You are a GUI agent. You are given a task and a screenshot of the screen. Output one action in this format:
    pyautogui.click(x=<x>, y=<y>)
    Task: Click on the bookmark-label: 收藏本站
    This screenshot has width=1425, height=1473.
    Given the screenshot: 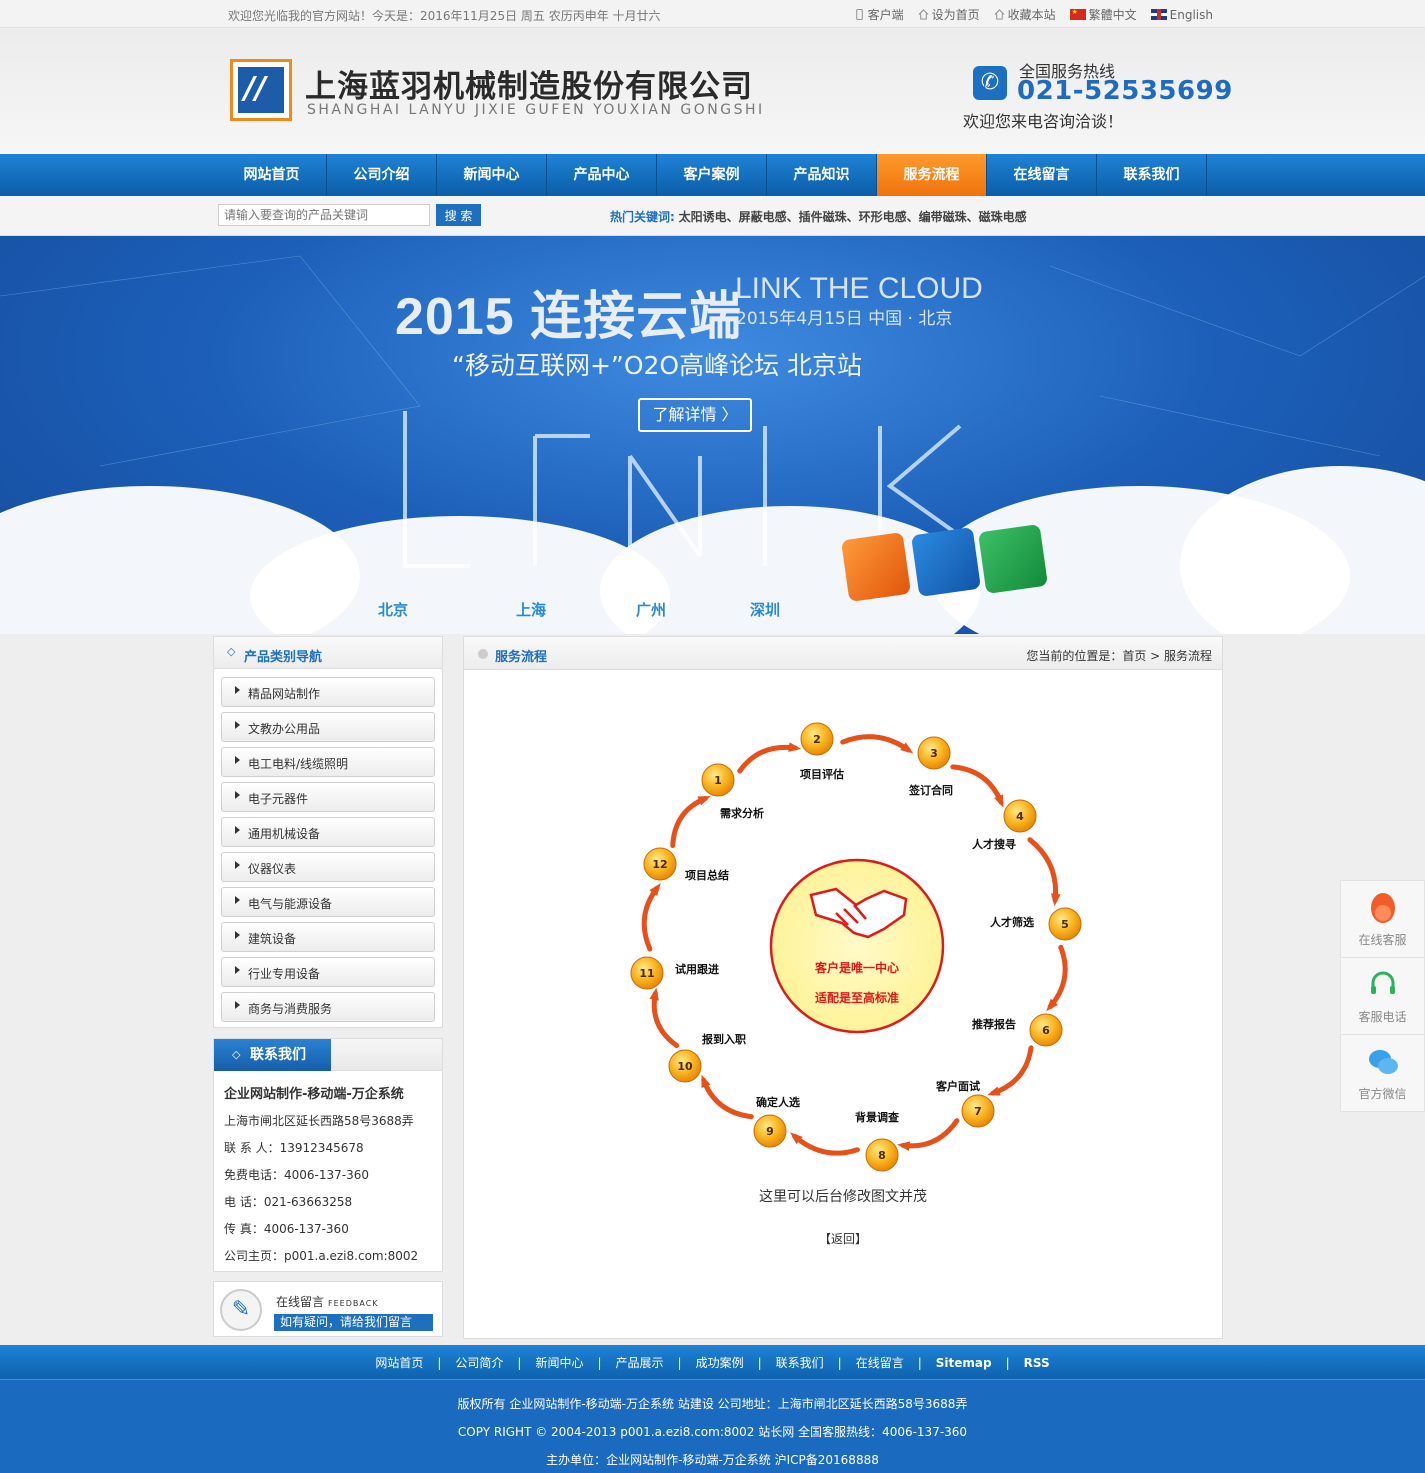 What is the action you would take?
    pyautogui.click(x=1031, y=15)
    